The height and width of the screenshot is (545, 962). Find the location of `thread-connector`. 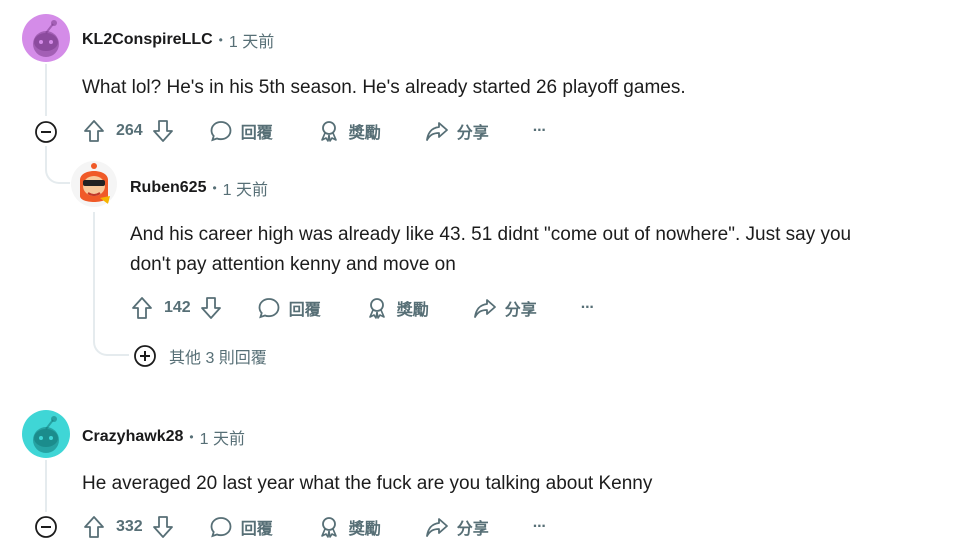

thread-connector is located at coordinates (111, 343).